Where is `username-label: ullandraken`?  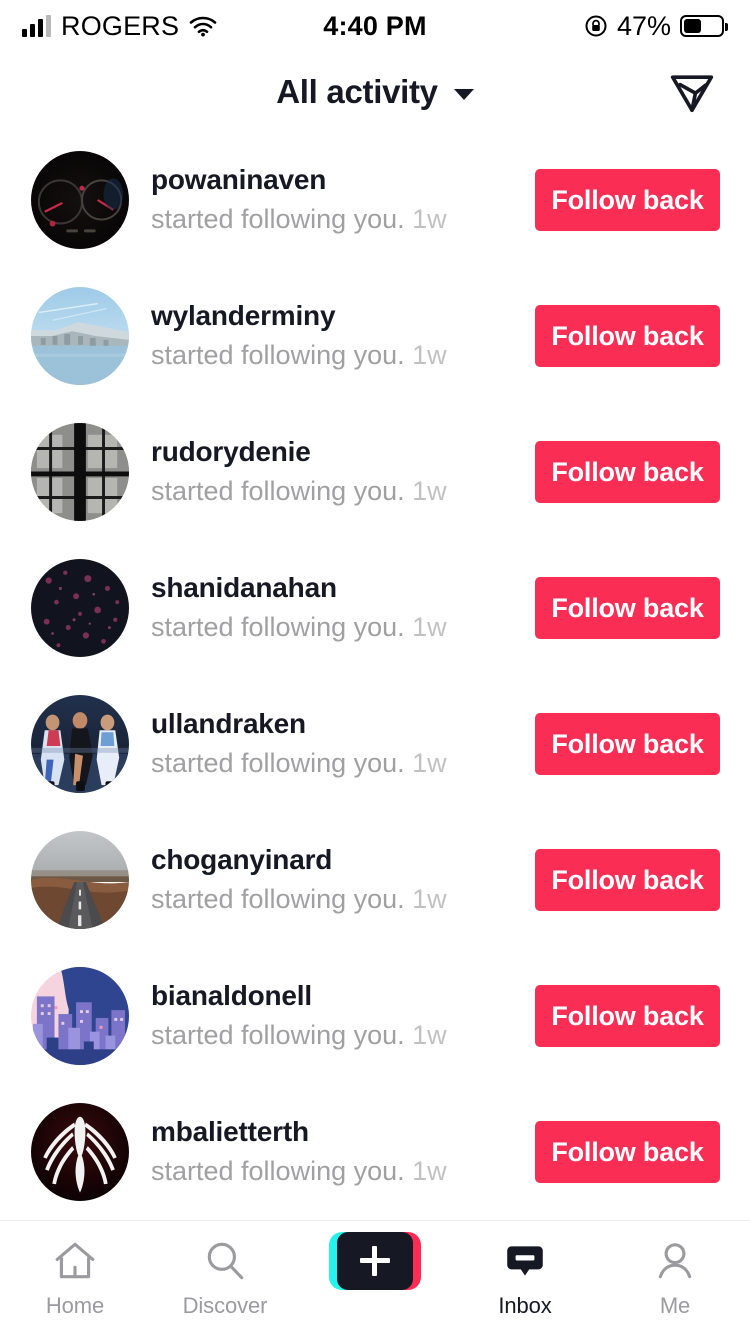 username-label: ullandraken is located at coordinates (334, 724).